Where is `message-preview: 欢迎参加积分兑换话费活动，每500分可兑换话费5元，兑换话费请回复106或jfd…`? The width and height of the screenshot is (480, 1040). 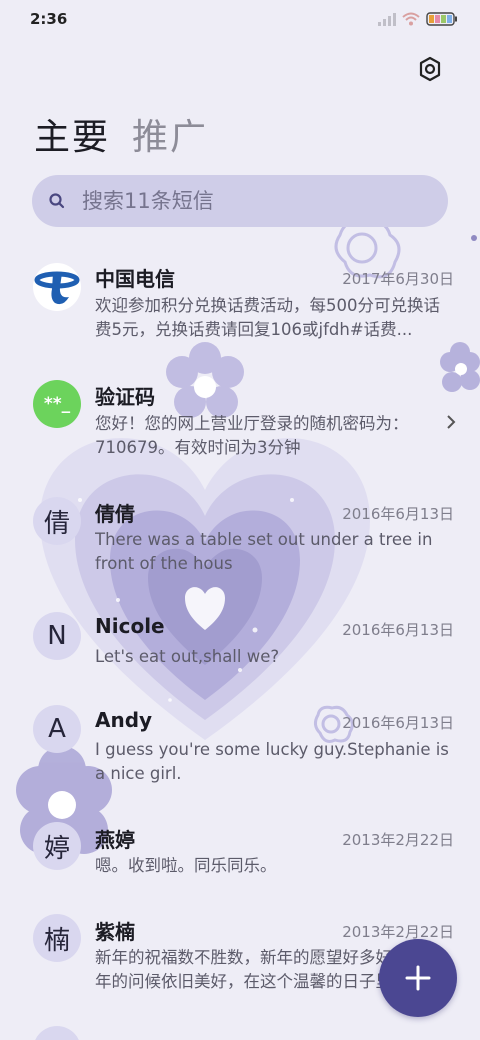
message-preview: 欢迎参加积分兑换话费活动，每500分可兑换话费5元，兑换话费请回复106或jfd… is located at coordinates (267, 317).